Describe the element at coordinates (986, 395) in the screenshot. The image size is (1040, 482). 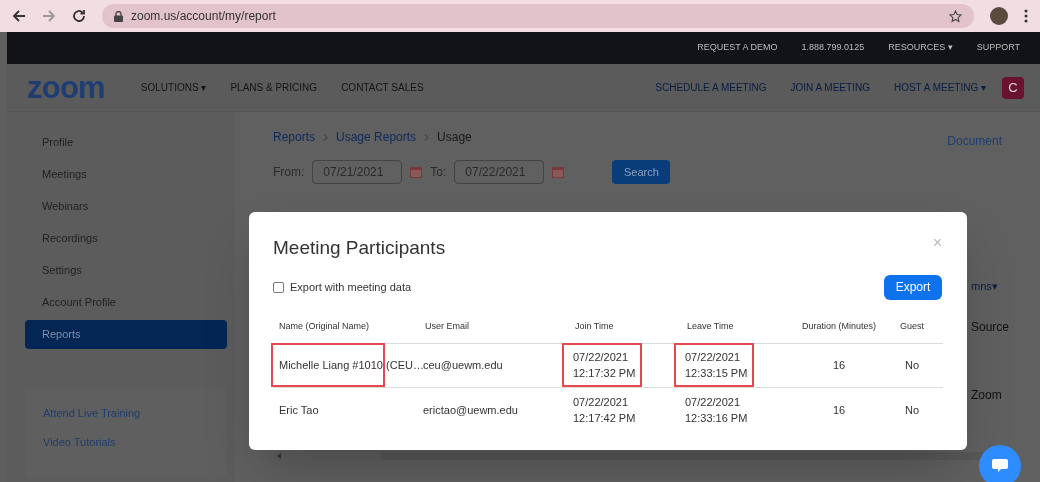
I see `table-cell-text: Zoom` at that location.